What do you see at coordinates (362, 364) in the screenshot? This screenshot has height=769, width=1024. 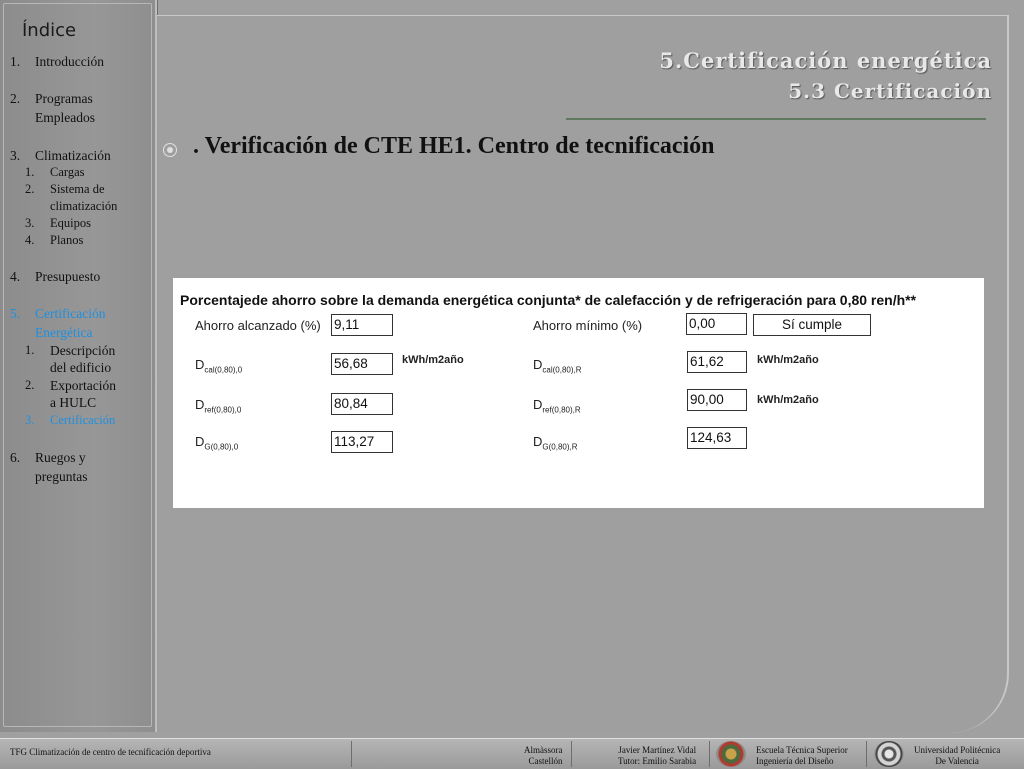 I see `dcal-value: 56,68` at bounding box center [362, 364].